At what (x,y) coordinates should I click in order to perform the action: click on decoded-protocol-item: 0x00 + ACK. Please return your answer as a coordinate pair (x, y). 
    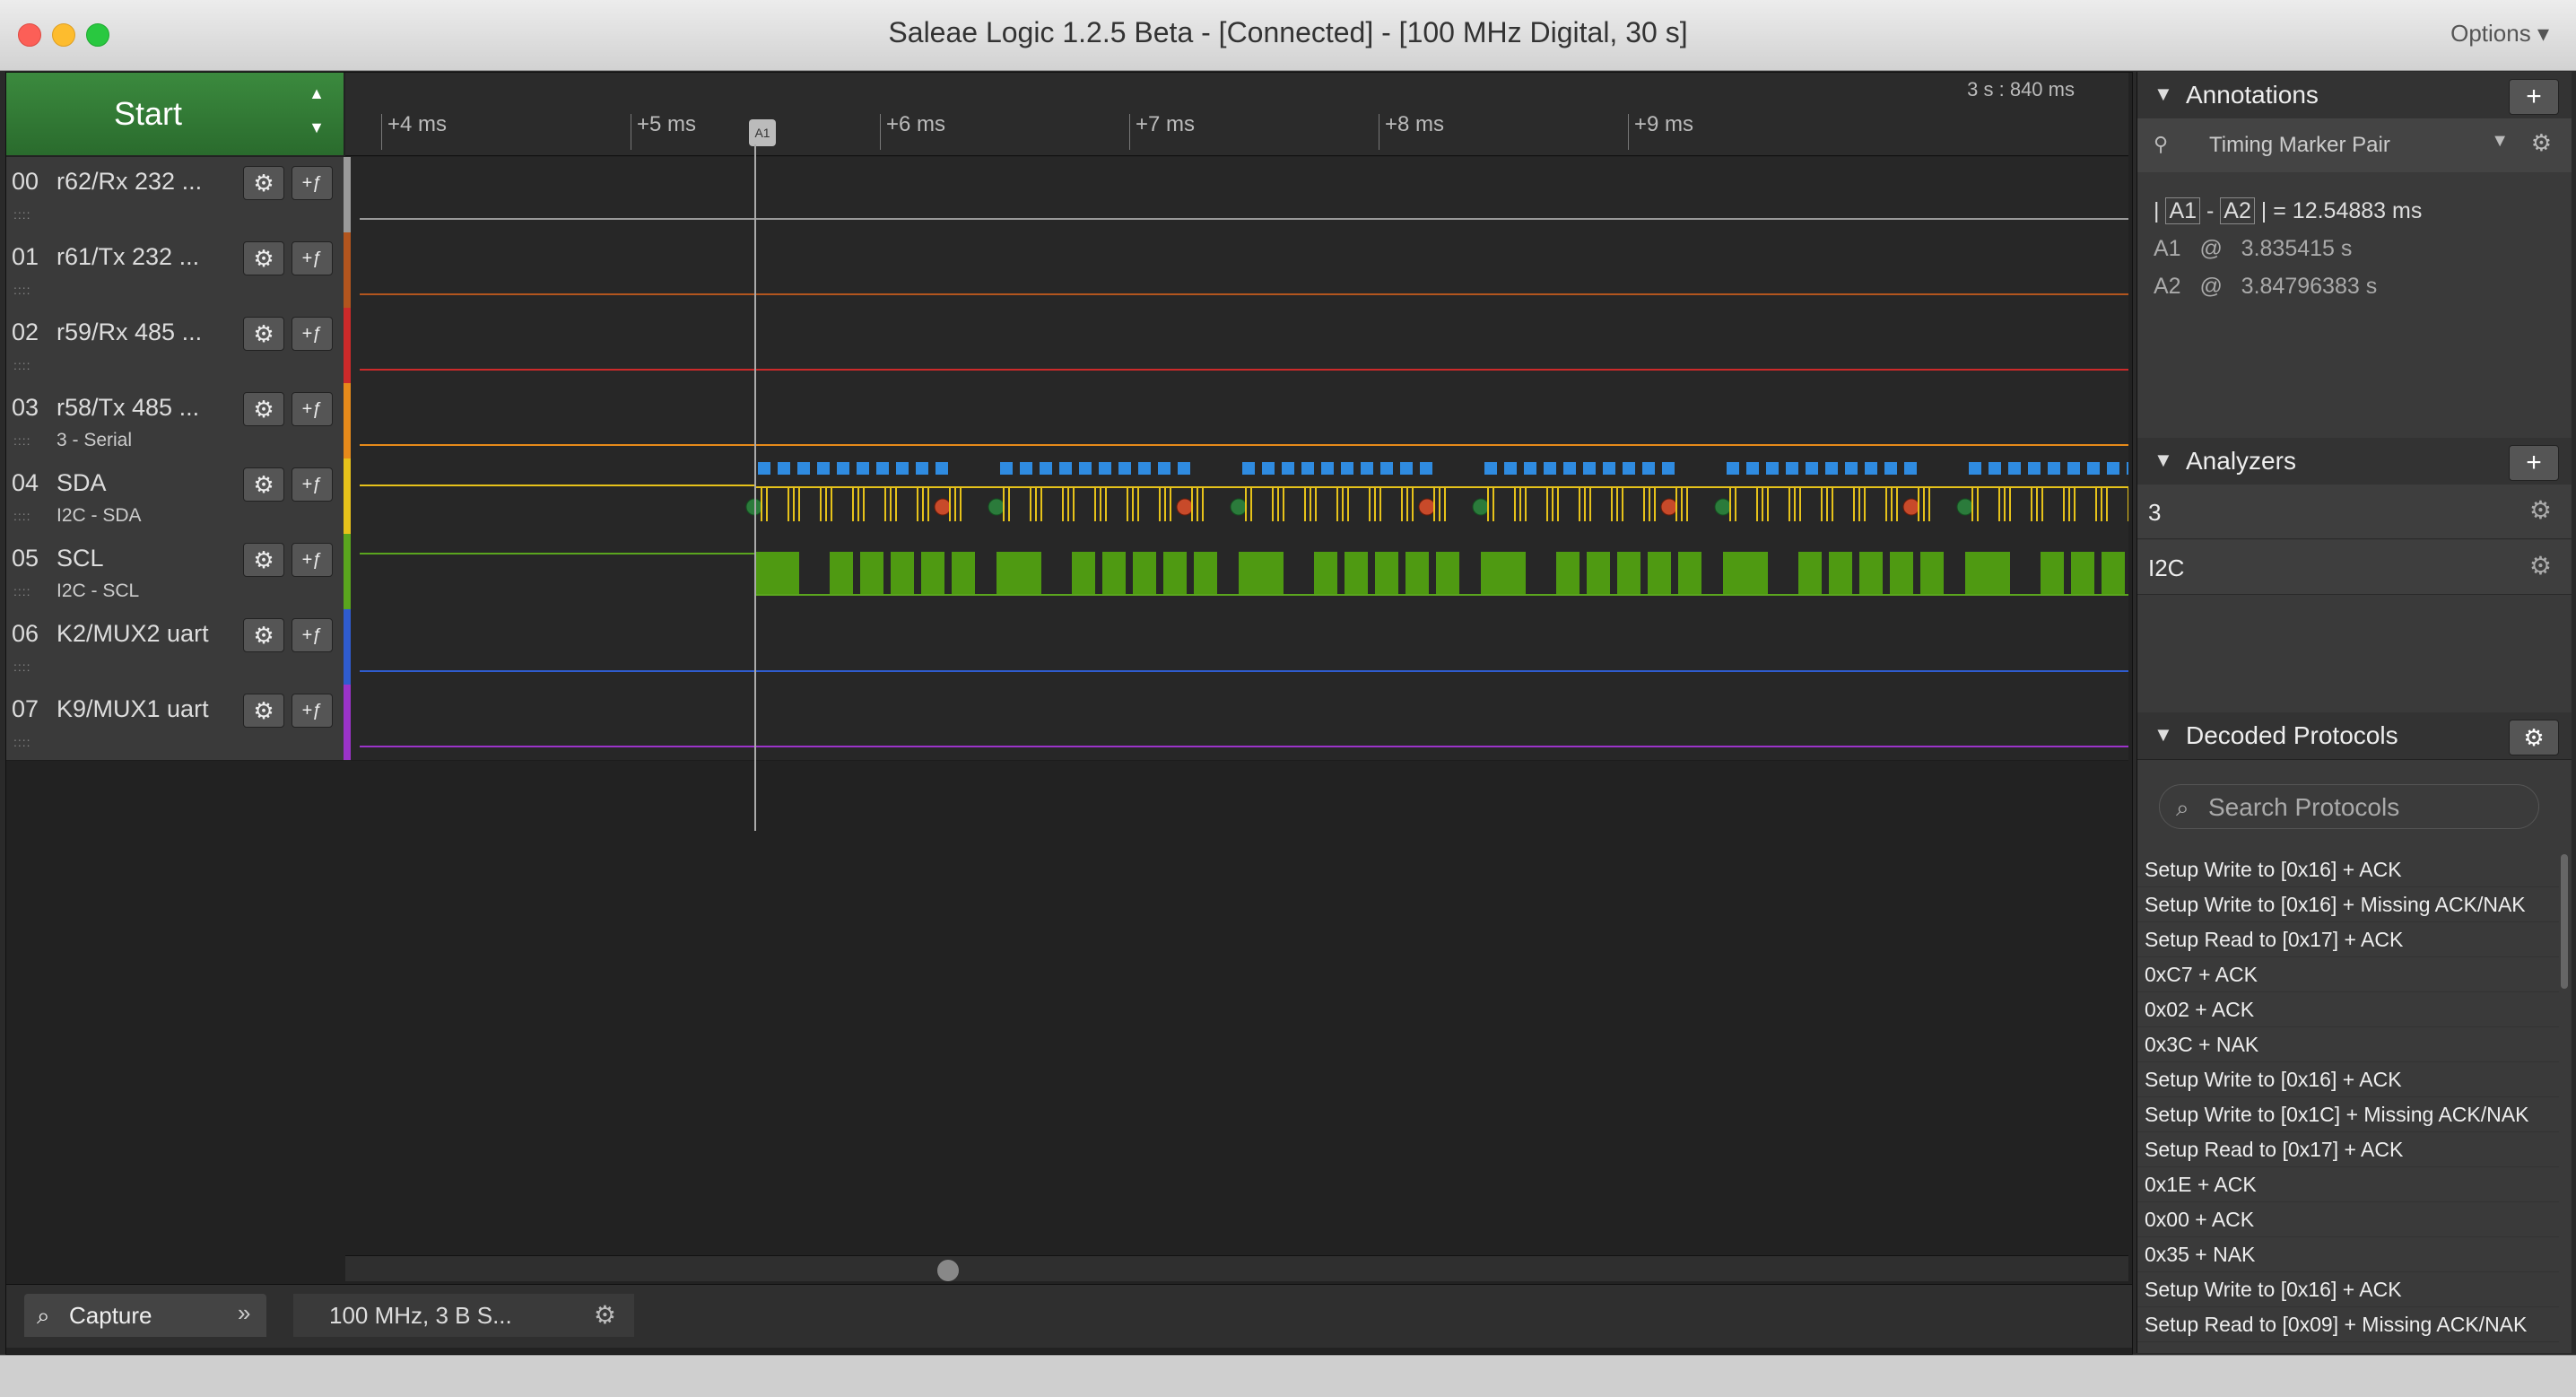
    Looking at the image, I should click on (2348, 1219).